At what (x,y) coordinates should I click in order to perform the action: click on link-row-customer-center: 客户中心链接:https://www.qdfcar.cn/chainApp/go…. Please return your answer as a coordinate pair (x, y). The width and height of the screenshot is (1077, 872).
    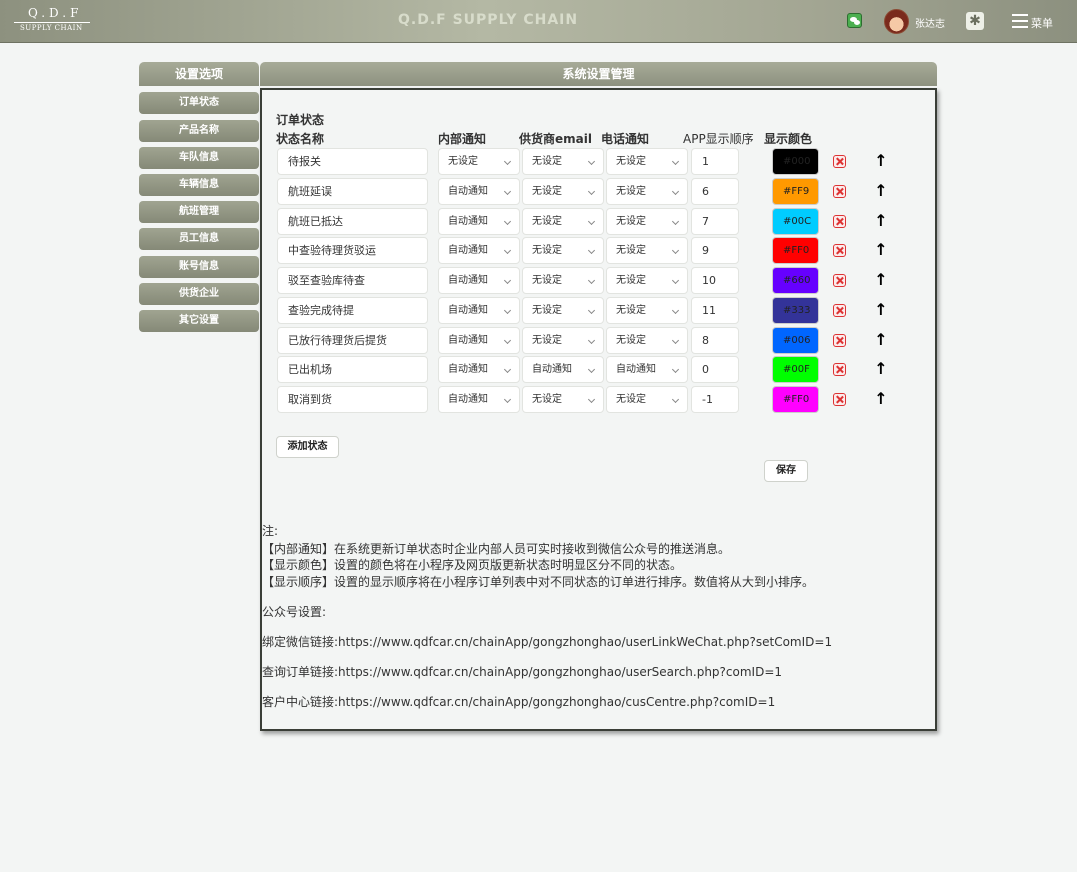
    Looking at the image, I should click on (518, 701).